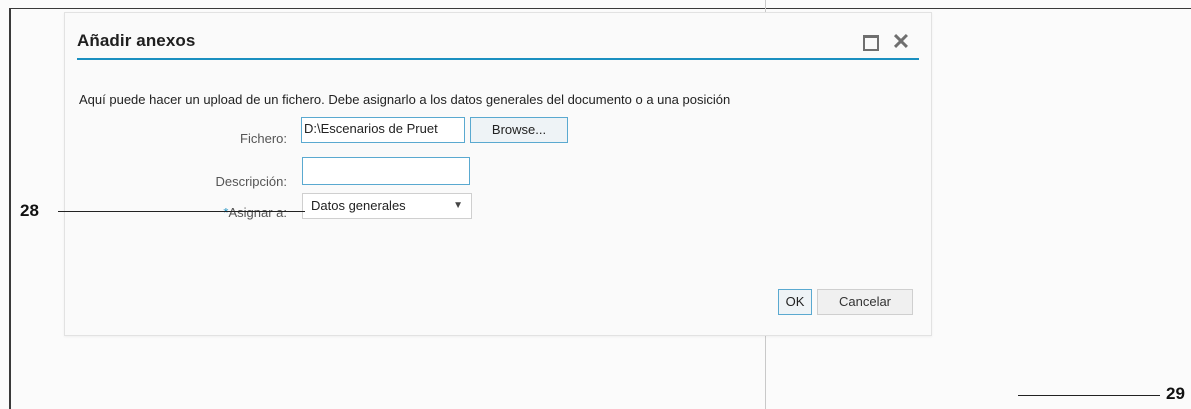 This screenshot has width=1191, height=409. I want to click on callout-number-29: 29, so click(1175, 393).